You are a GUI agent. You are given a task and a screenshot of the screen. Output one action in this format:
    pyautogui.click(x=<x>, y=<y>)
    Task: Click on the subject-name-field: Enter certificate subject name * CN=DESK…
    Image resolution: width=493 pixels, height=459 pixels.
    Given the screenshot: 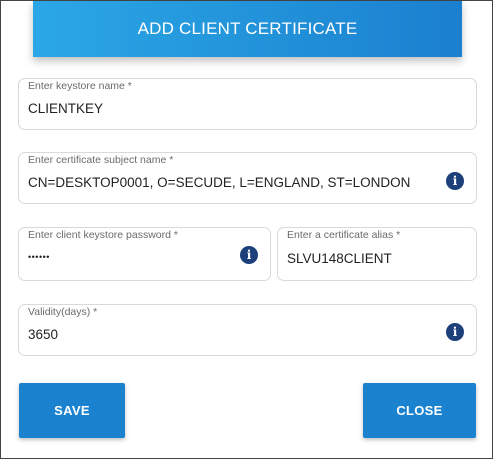 What is the action you would take?
    pyautogui.click(x=247, y=178)
    